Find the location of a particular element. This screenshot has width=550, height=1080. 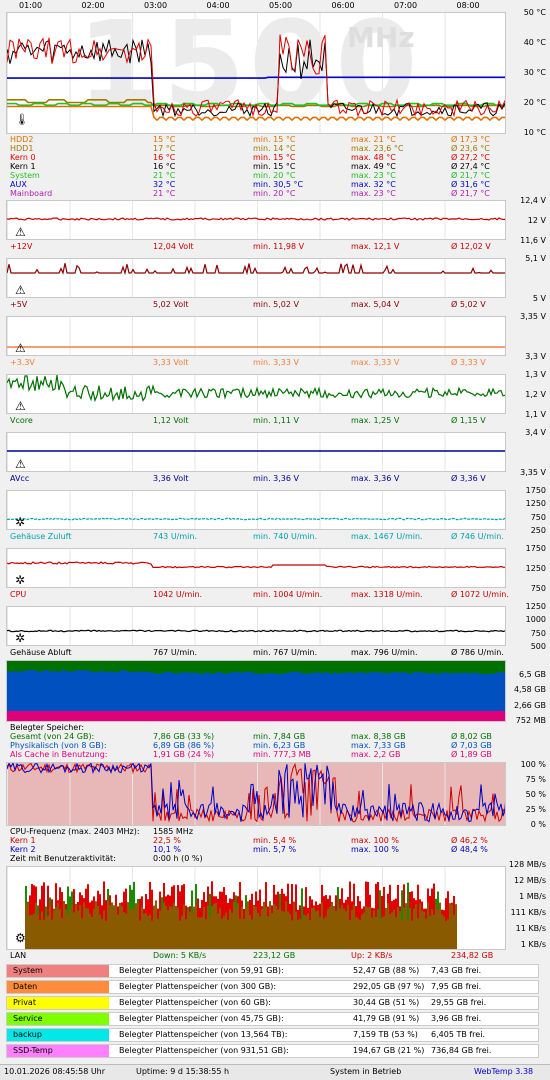

voltage-chart: ⚠ is located at coordinates (256, 336).